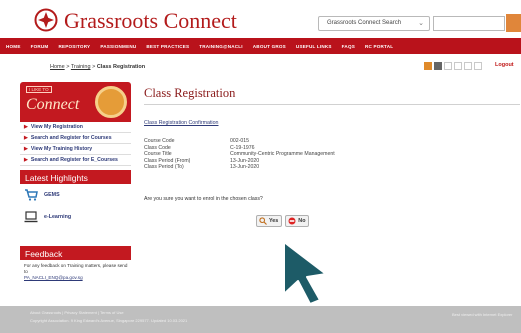  Describe the element at coordinates (159, 141) in the screenshot. I see `detail-label: Course Code` at that location.